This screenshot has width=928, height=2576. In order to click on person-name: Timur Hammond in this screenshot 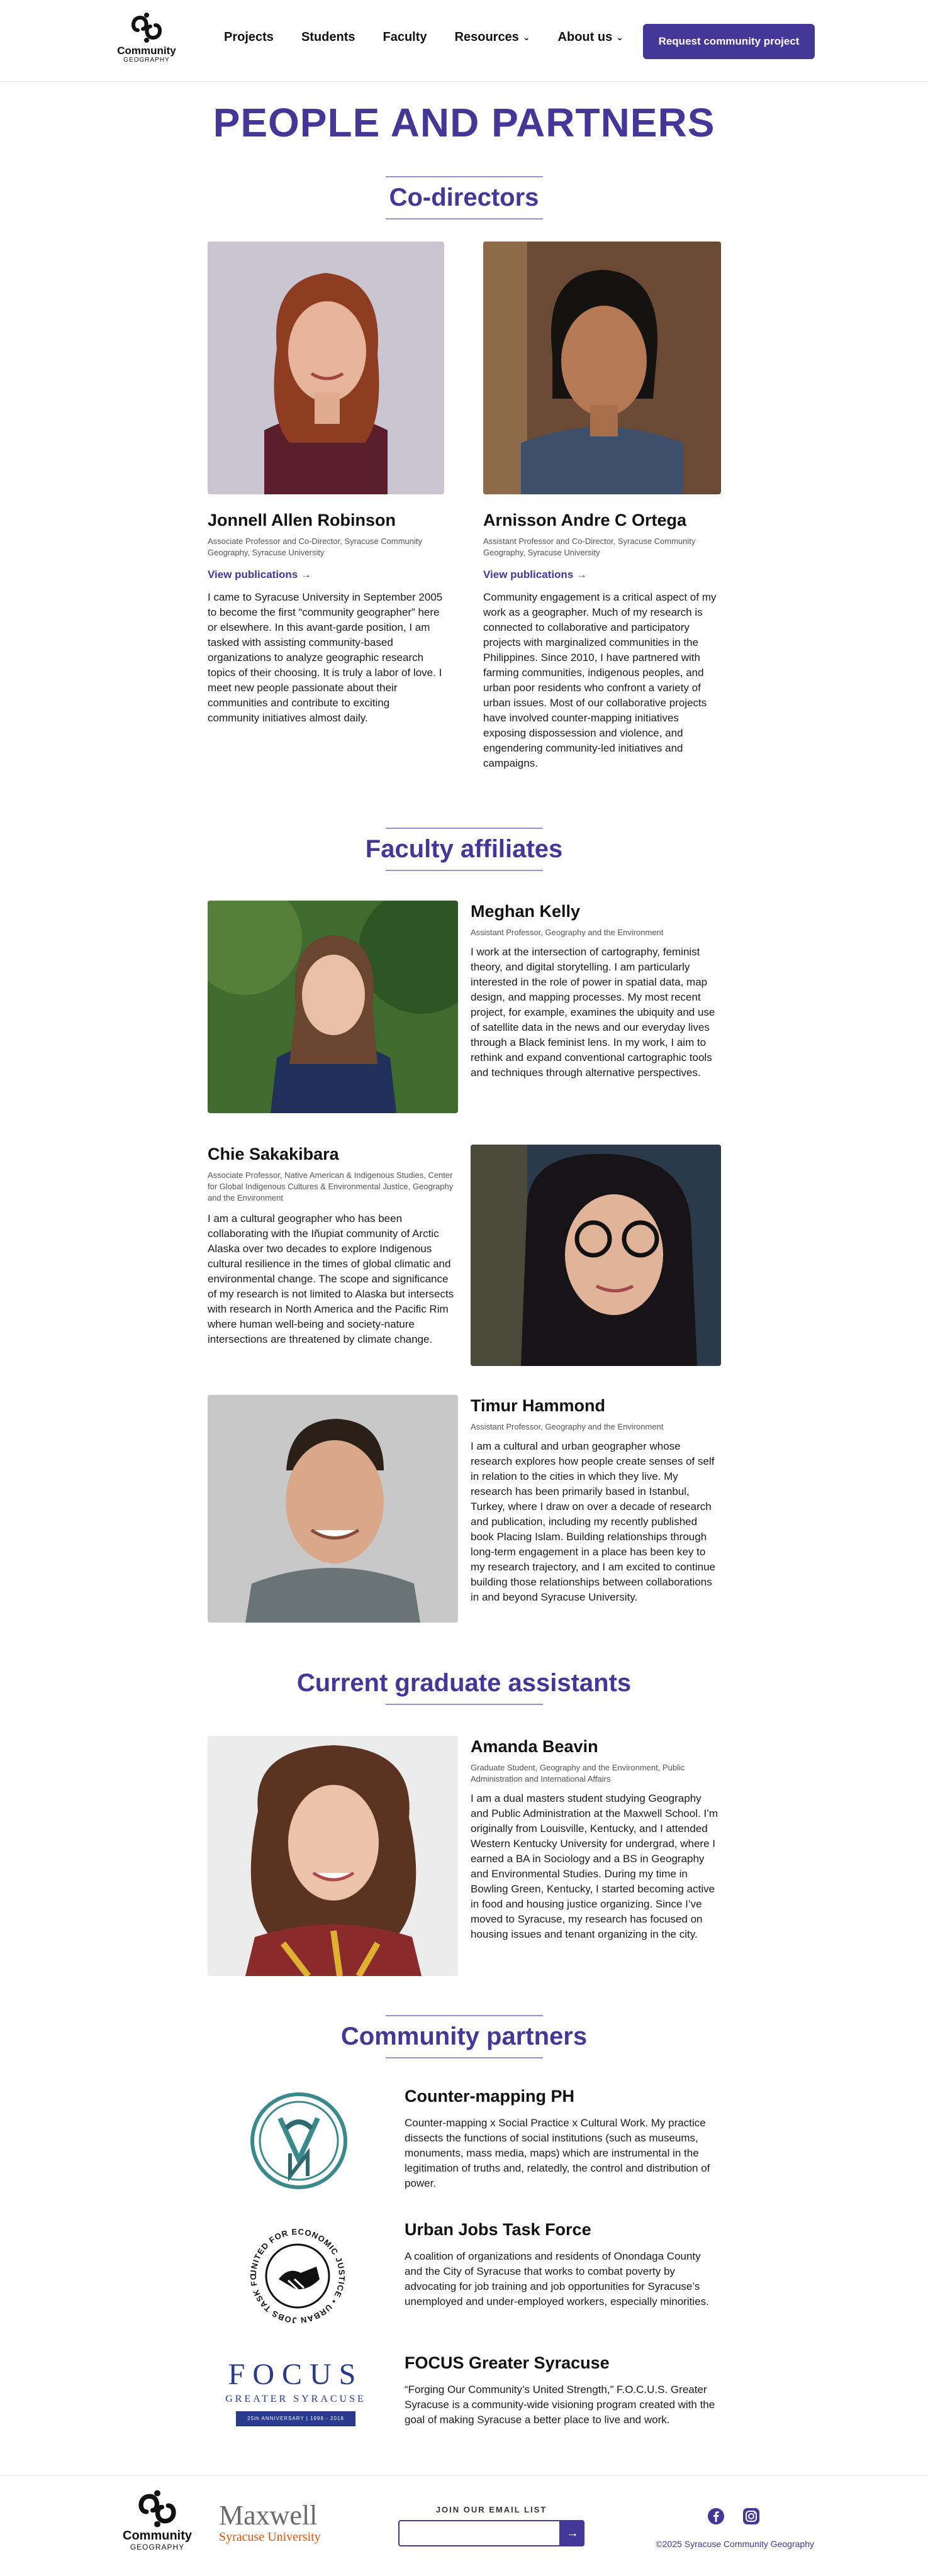, I will do `click(538, 1405)`.